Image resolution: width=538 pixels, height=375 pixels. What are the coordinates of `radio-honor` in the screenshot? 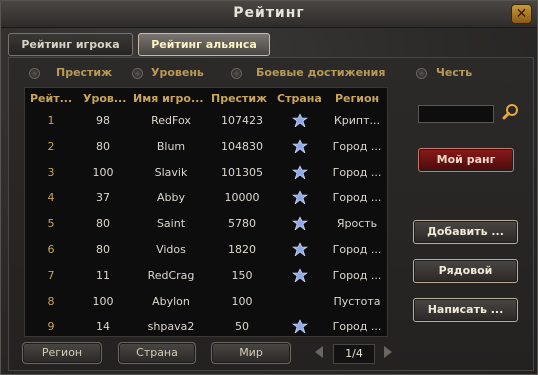 It's located at (421, 73).